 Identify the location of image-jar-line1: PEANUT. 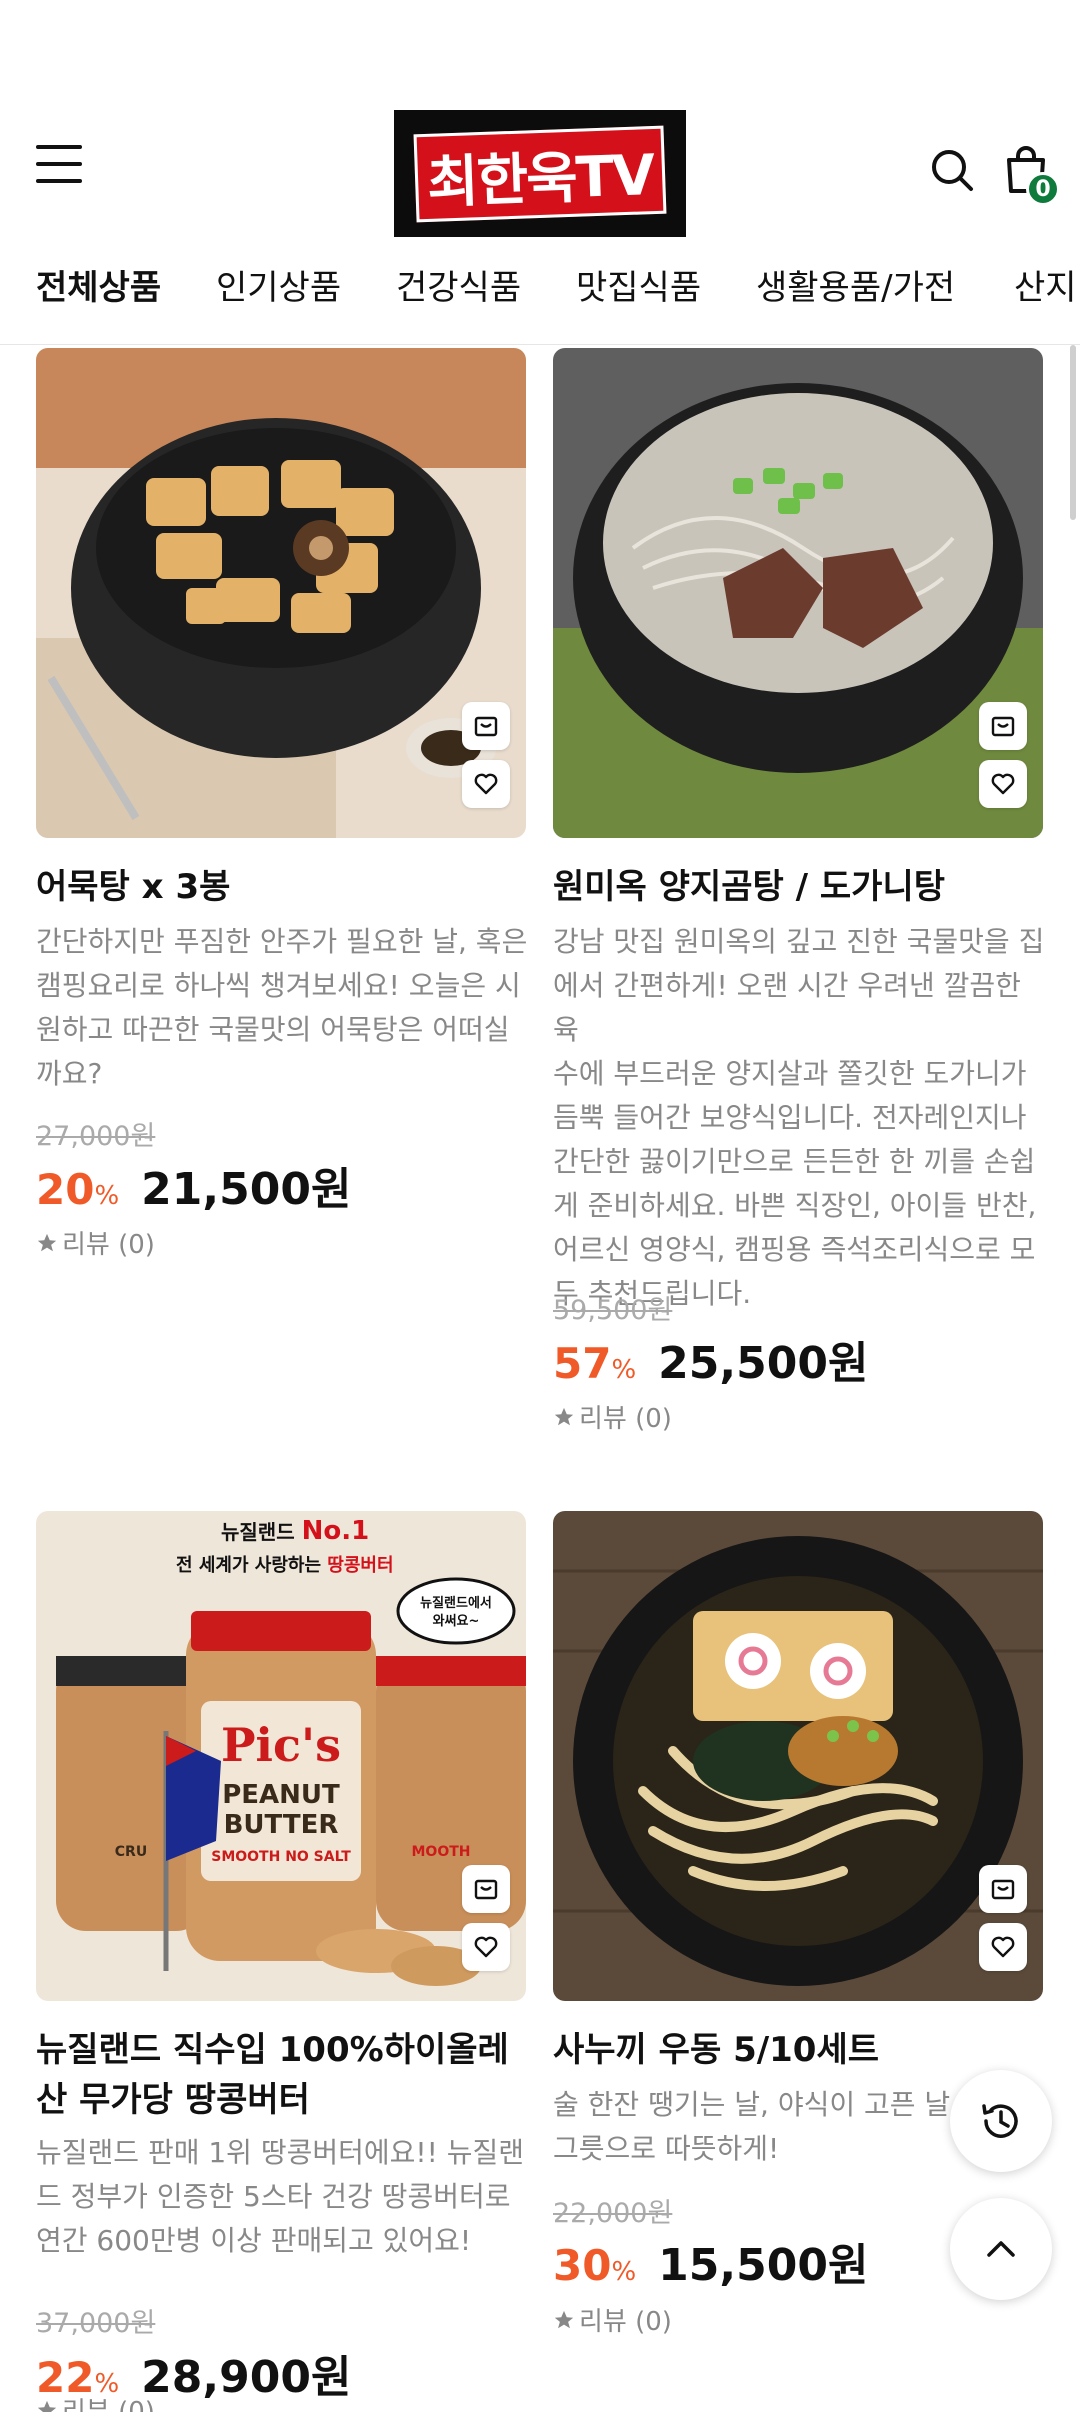
(281, 1795).